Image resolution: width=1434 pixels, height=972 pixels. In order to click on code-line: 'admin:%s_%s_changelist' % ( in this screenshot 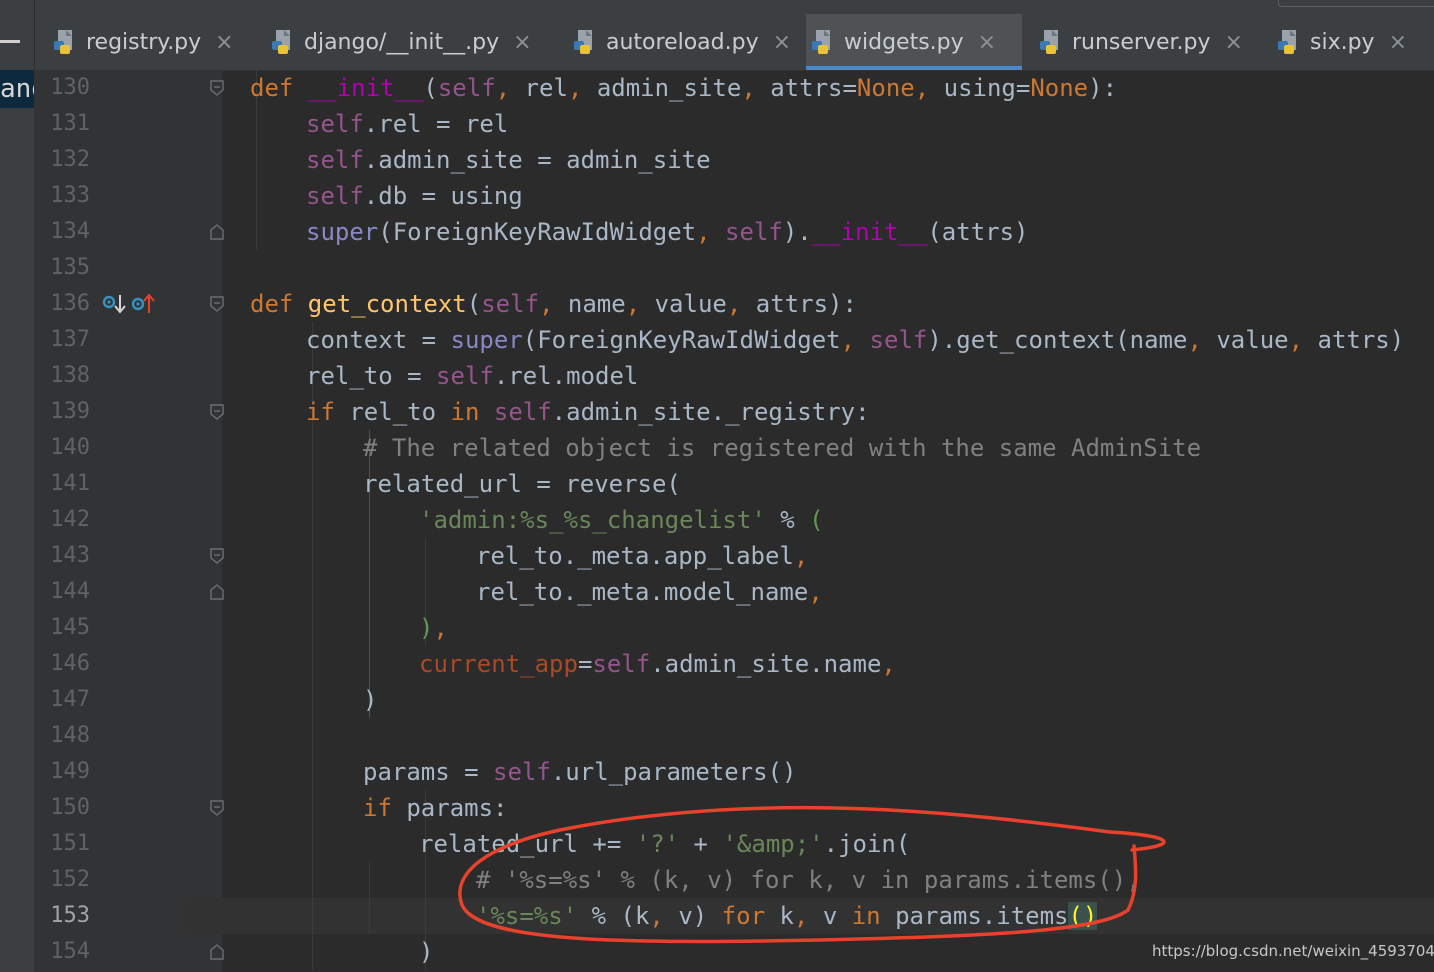, I will do `click(621, 520)`.